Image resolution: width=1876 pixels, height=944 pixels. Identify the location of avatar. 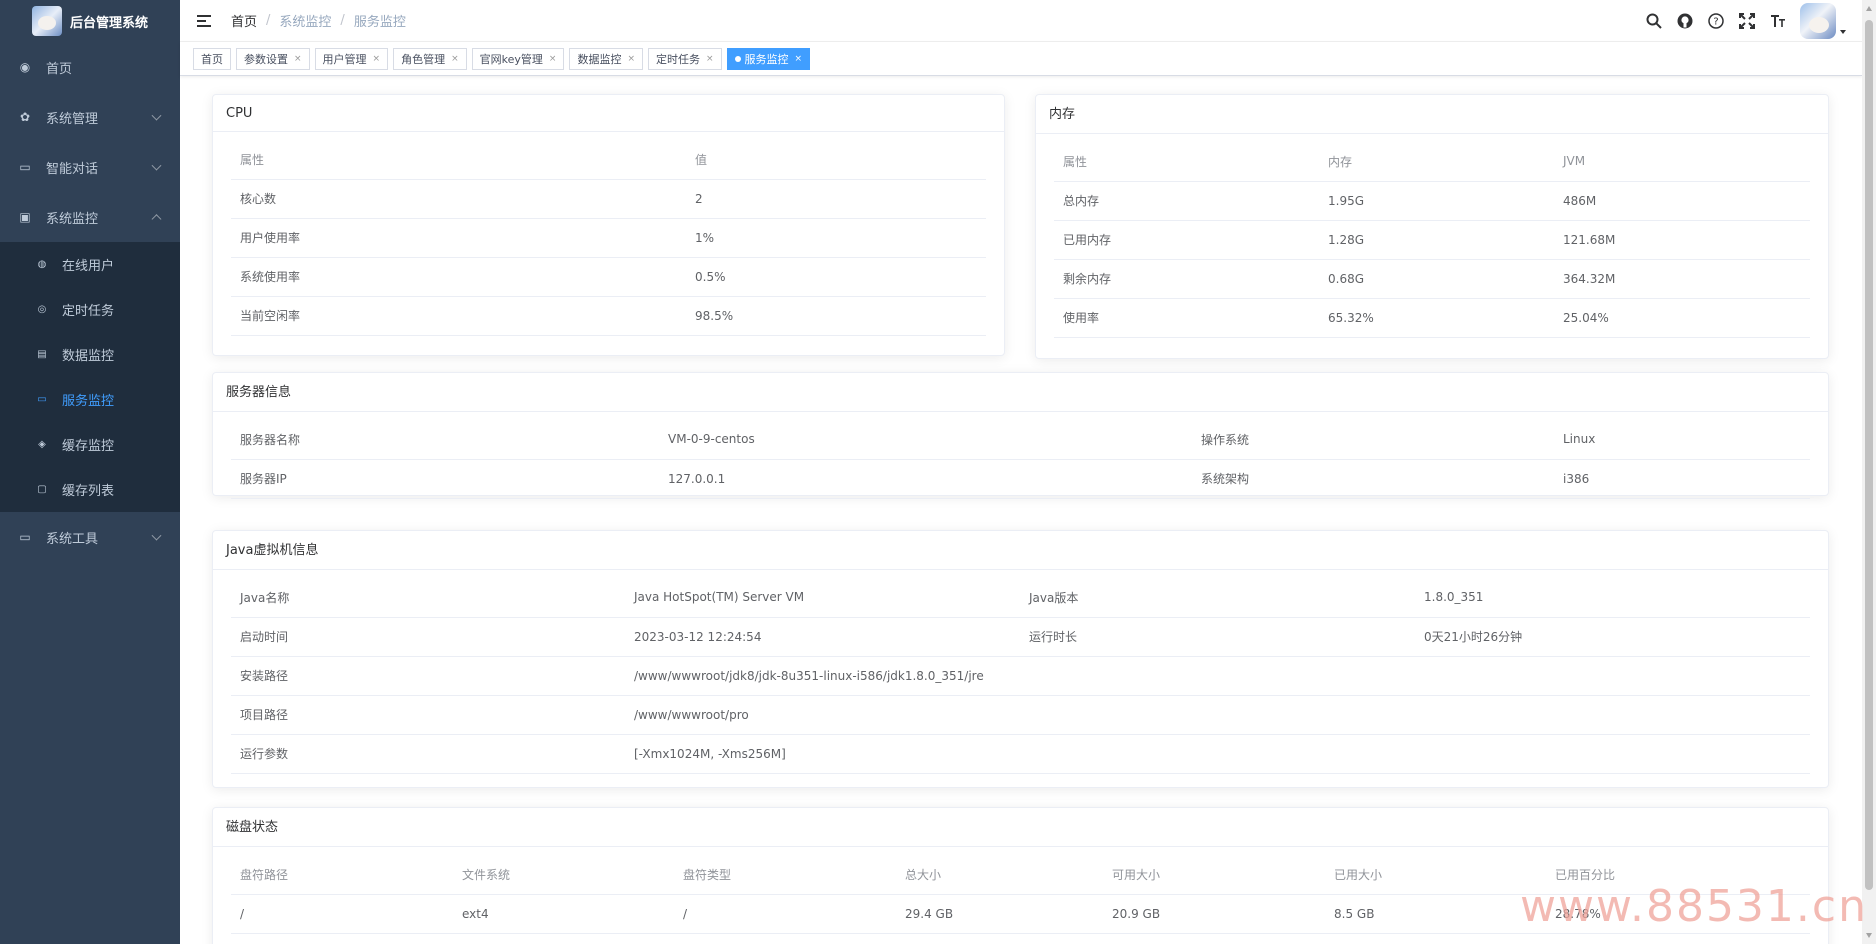
(1818, 21).